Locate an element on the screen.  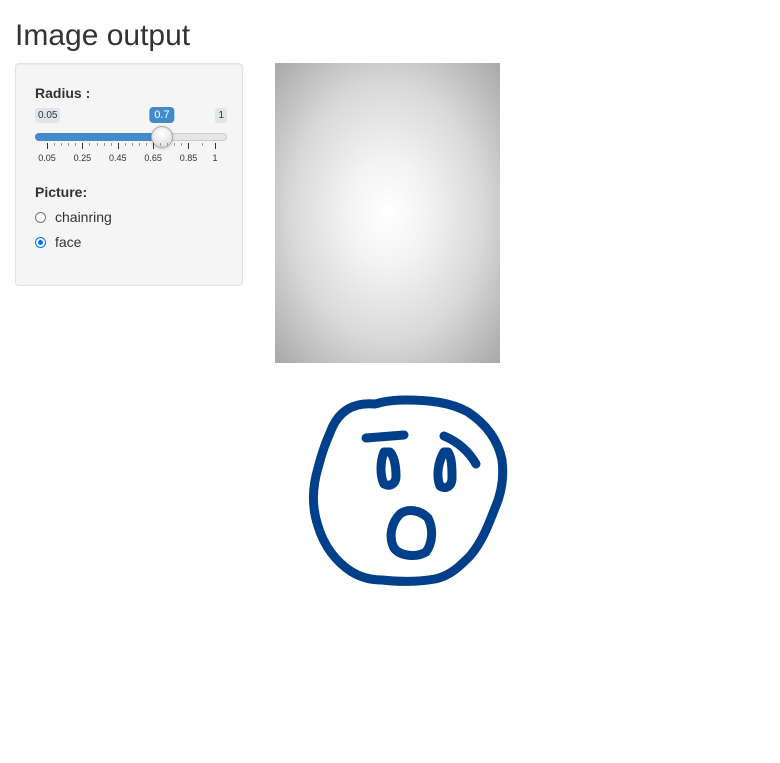
radial-gradient-image is located at coordinates (387, 213).